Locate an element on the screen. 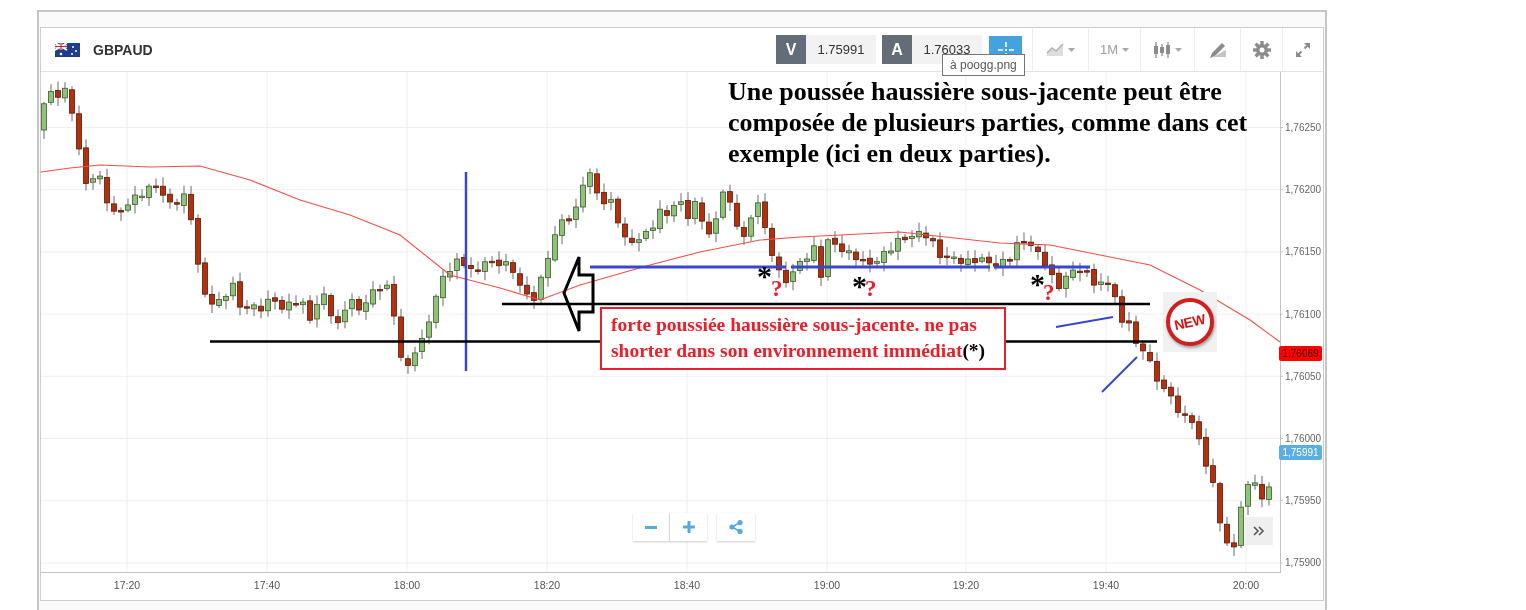 Image resolution: width=1526 pixels, height=610 pixels. plus-icon is located at coordinates (688, 527).